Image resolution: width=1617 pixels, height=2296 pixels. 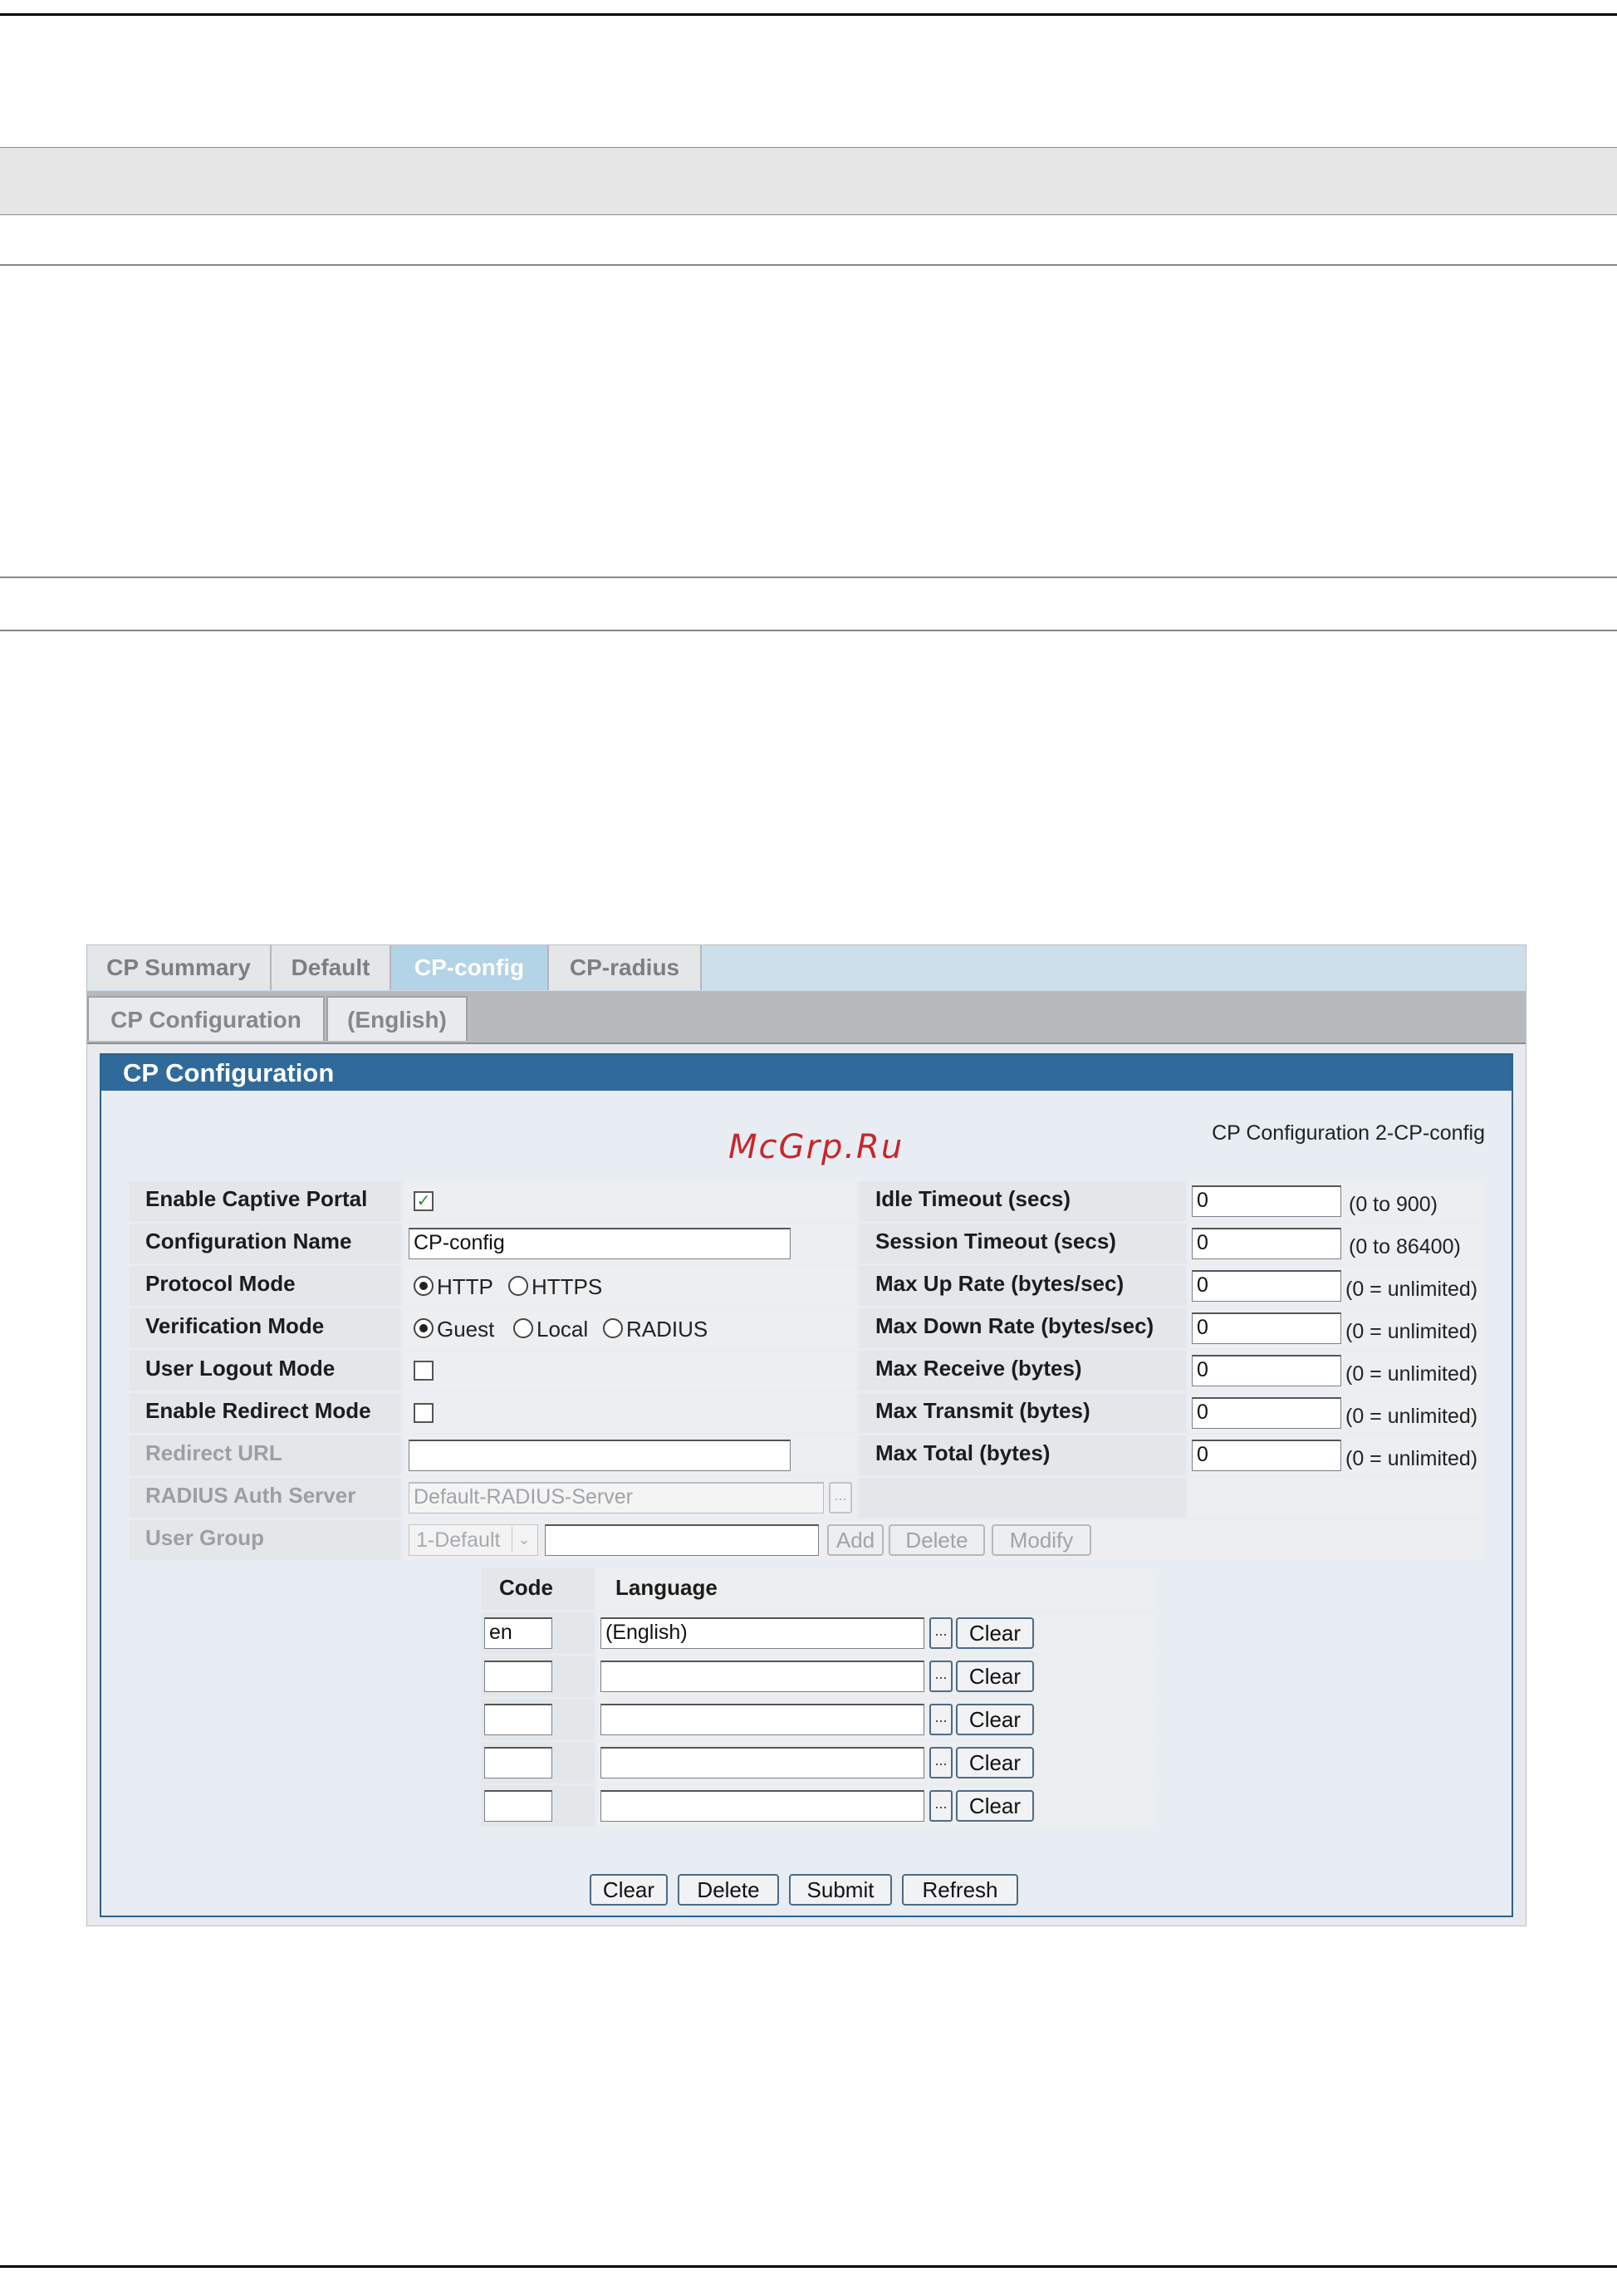 What do you see at coordinates (466, 1329) in the screenshot?
I see `verification-guest-label: Guest` at bounding box center [466, 1329].